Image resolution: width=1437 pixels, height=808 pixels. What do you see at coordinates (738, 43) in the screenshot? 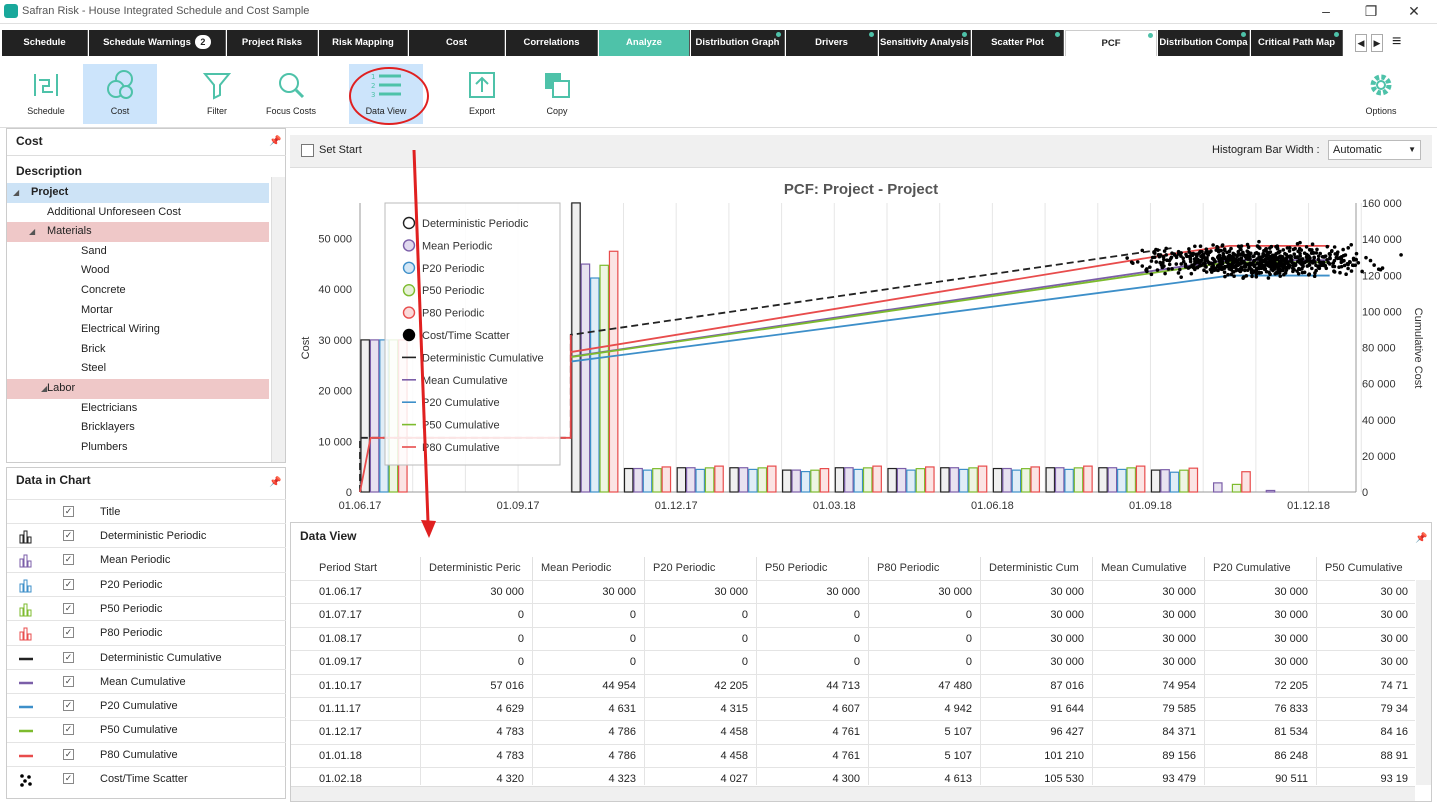
I see `tab-distribution-graph: Distribution Graph` at bounding box center [738, 43].